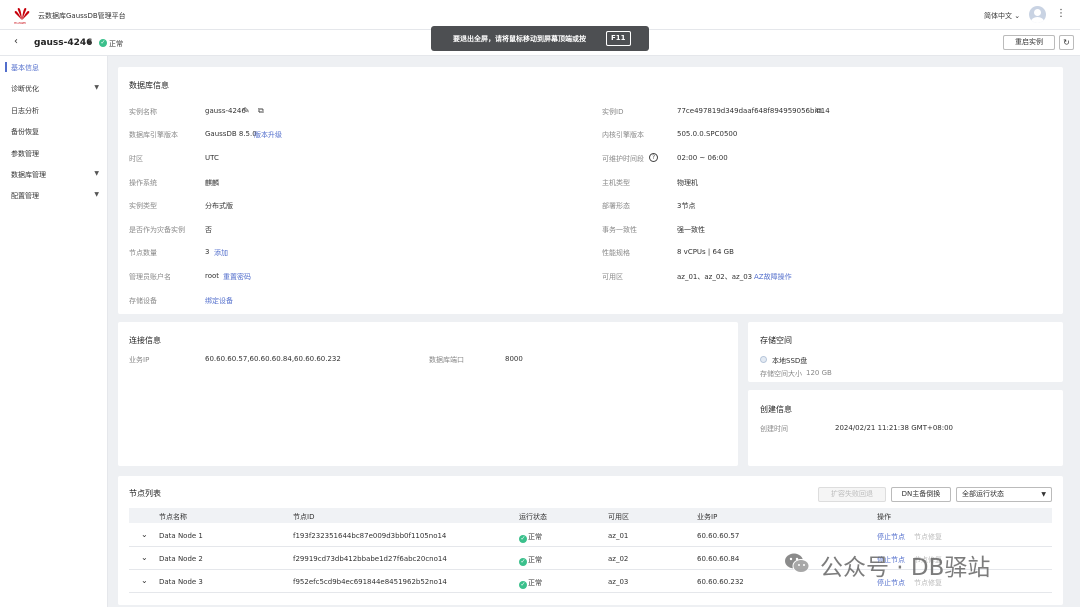 The width and height of the screenshot is (1080, 607). What do you see at coordinates (149, 85) in the screenshot?
I see `db-info-title: 数据库信息` at bounding box center [149, 85].